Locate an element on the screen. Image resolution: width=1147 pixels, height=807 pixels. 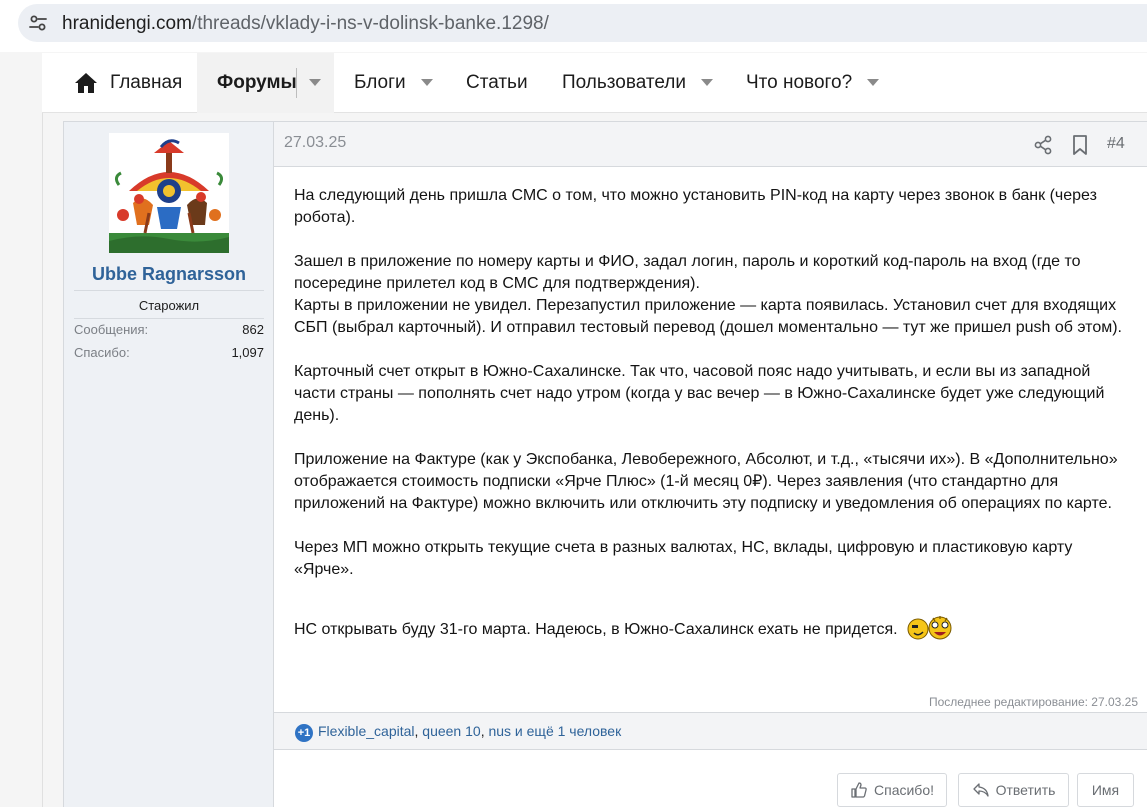
stat-thanks: Спасибо: 1,097 is located at coordinates (169, 352).